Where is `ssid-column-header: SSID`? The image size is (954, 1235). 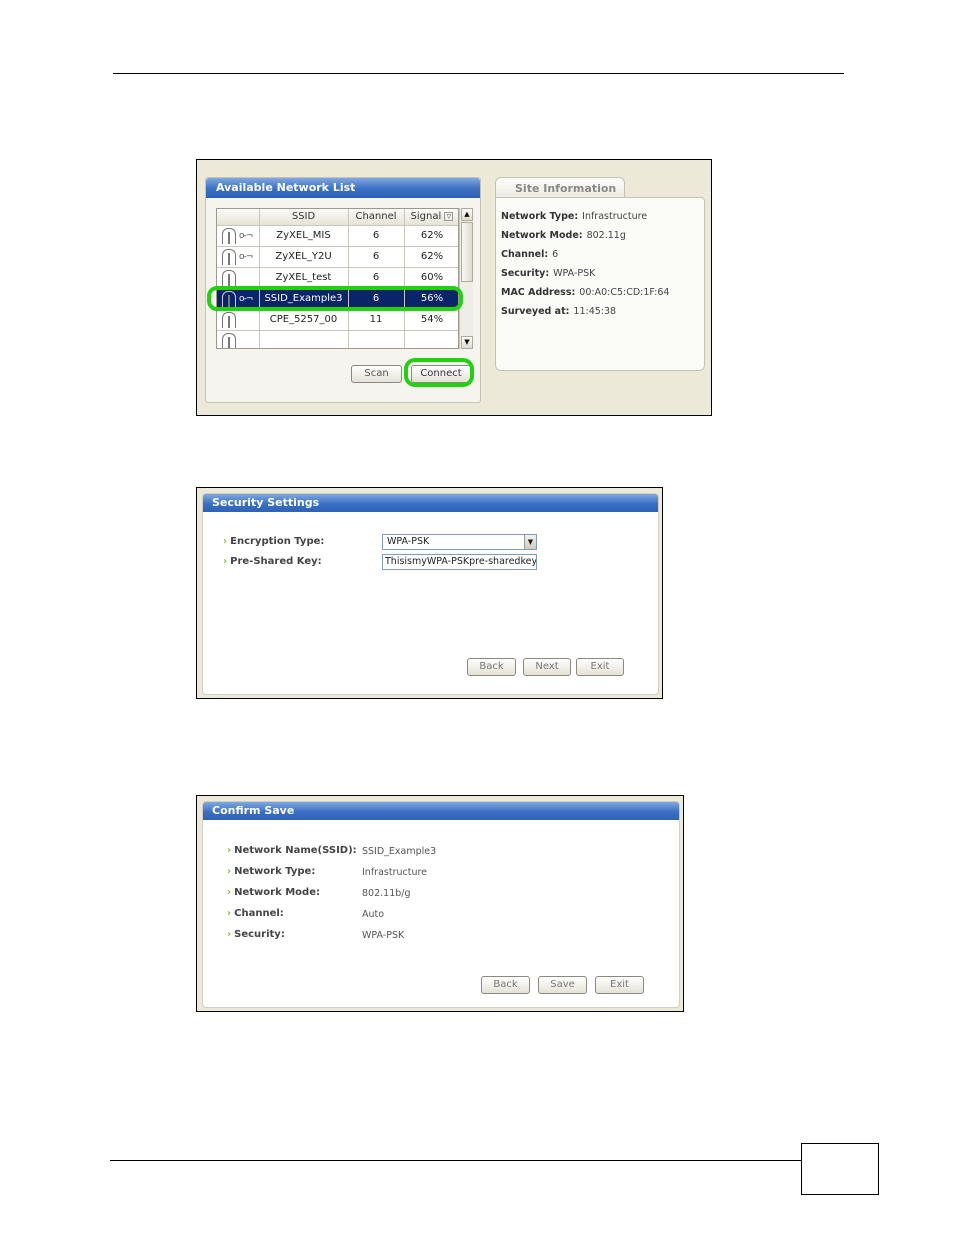 ssid-column-header: SSID is located at coordinates (304, 217).